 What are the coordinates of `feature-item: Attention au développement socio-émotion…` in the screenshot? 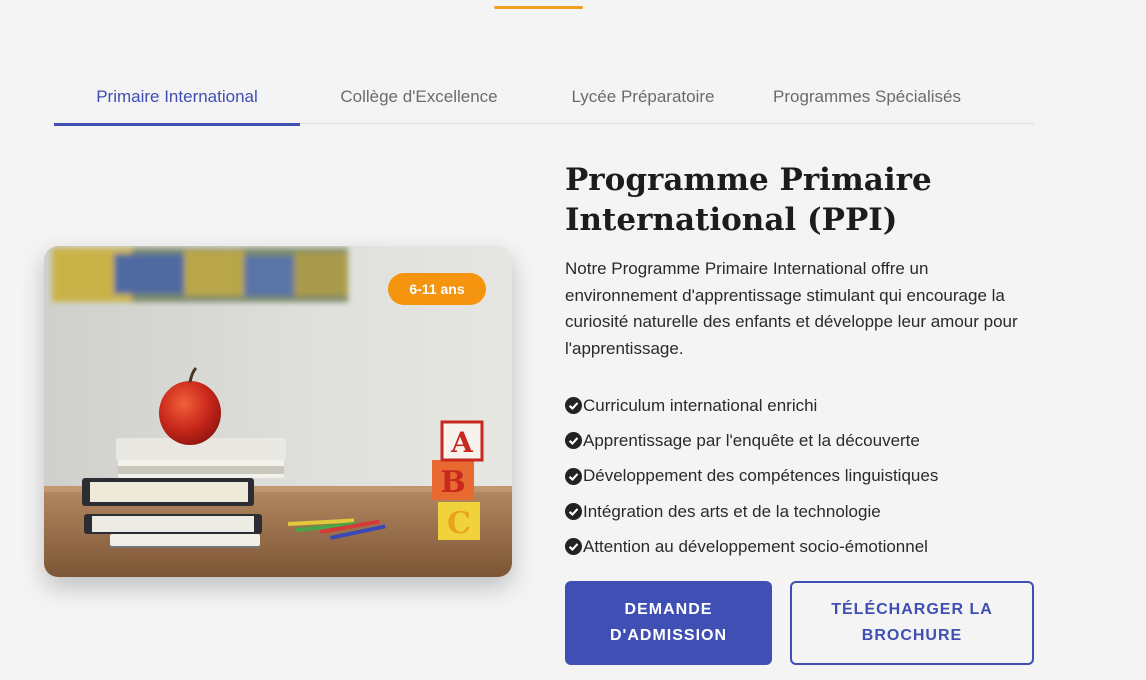 It's located at (800, 546).